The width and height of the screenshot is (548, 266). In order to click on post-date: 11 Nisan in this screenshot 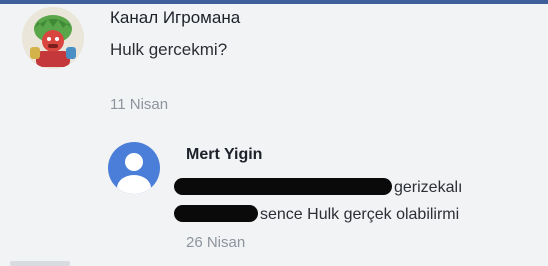, I will do `click(139, 104)`.